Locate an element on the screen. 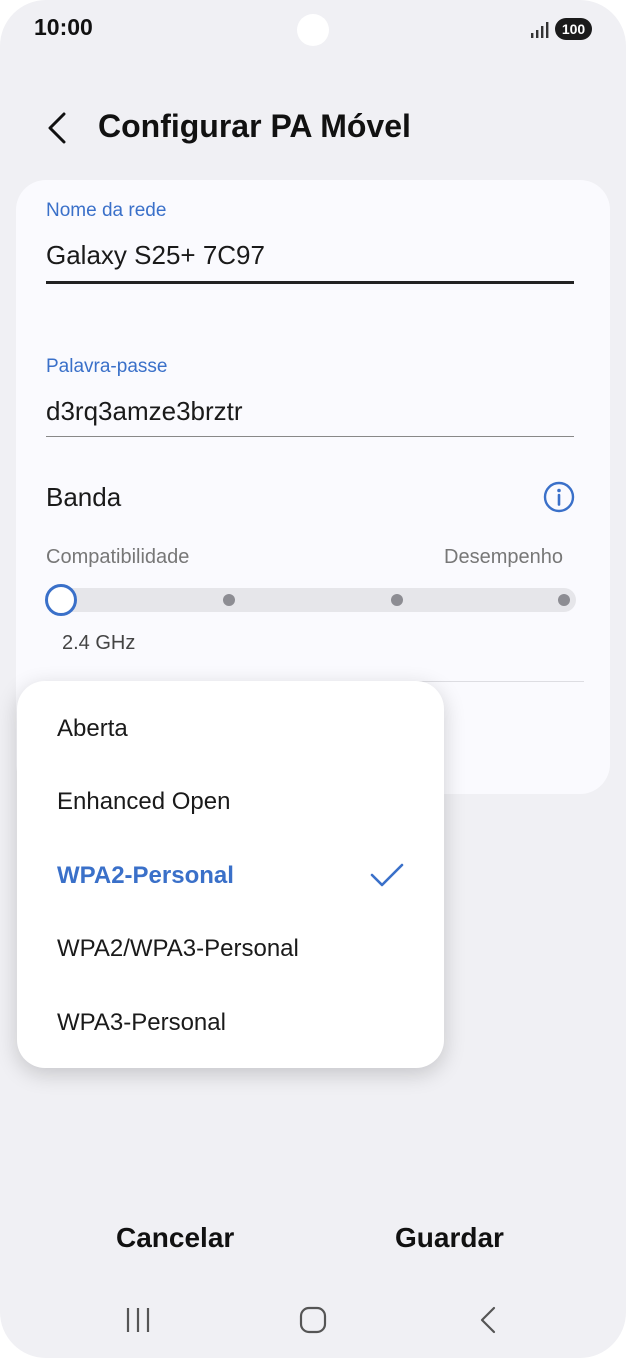 This screenshot has width=626, height=1358. cancel-button: Cancelar is located at coordinates (175, 1238).